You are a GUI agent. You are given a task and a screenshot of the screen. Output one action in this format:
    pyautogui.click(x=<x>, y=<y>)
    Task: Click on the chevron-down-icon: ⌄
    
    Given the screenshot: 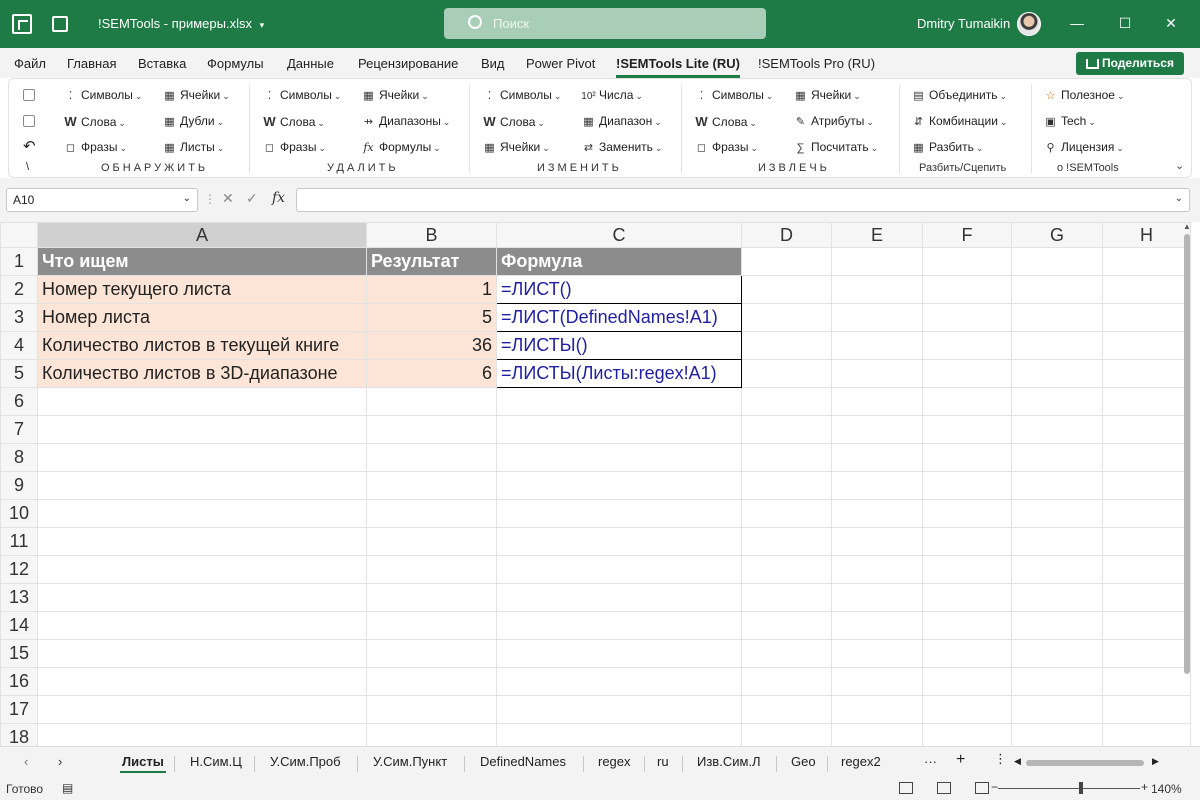 What is the action you would take?
    pyautogui.click(x=1179, y=198)
    